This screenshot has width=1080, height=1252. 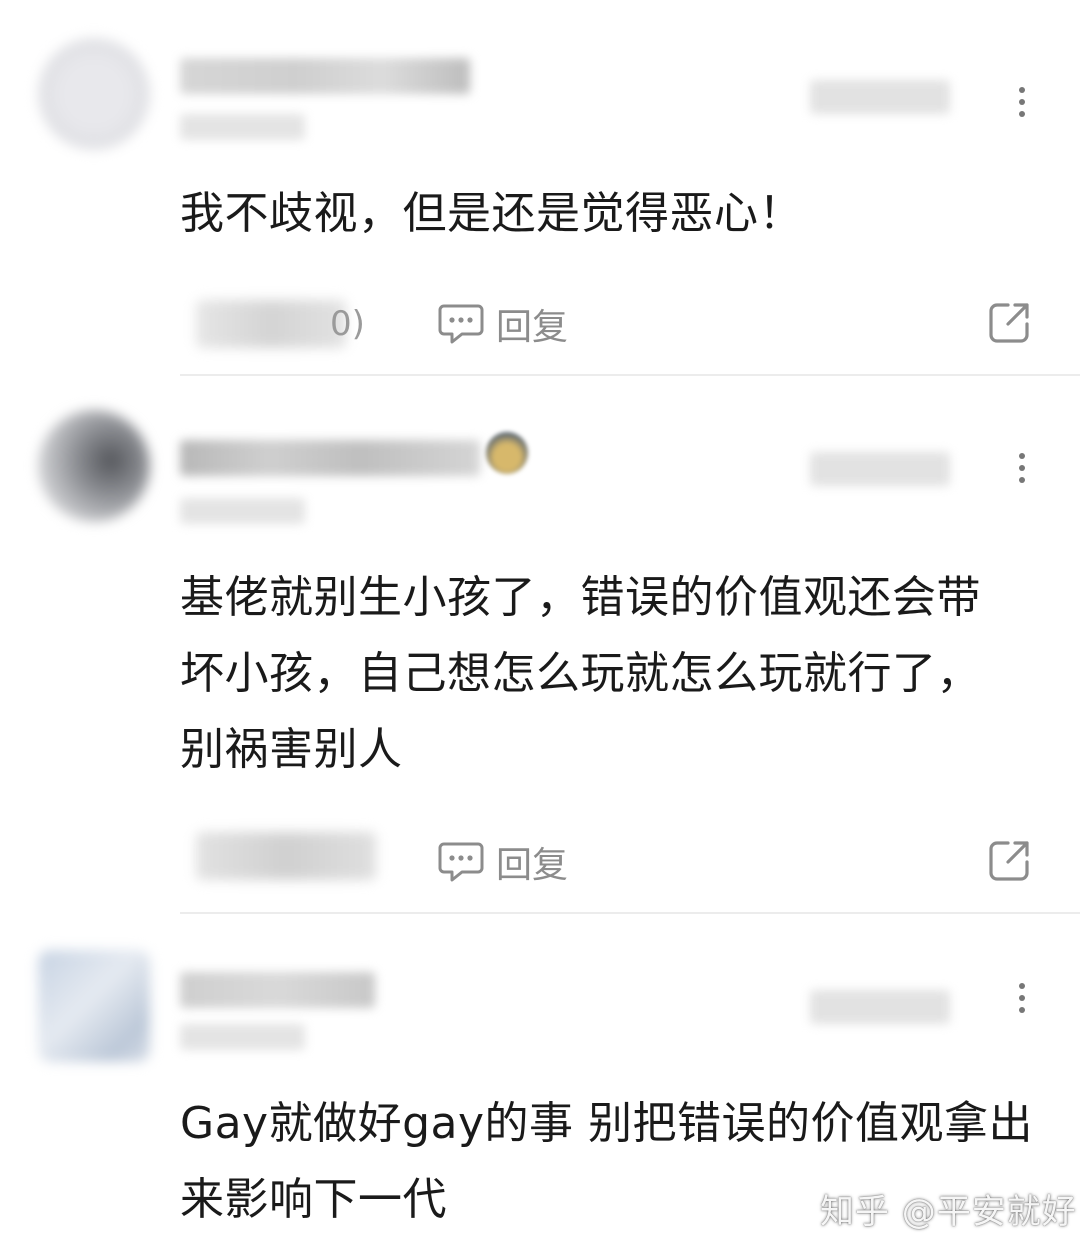 What do you see at coordinates (507, 453) in the screenshot?
I see `badge-icon` at bounding box center [507, 453].